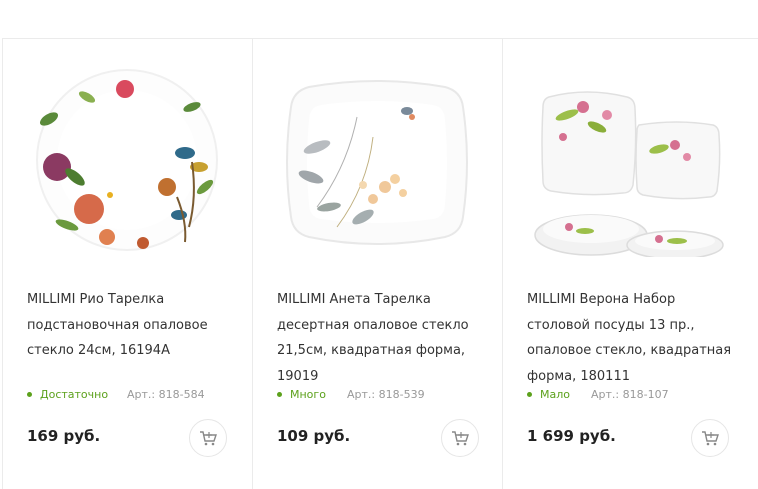 This screenshot has height=489, width=758. I want to click on round-floral-plate-icon, so click(127, 160).